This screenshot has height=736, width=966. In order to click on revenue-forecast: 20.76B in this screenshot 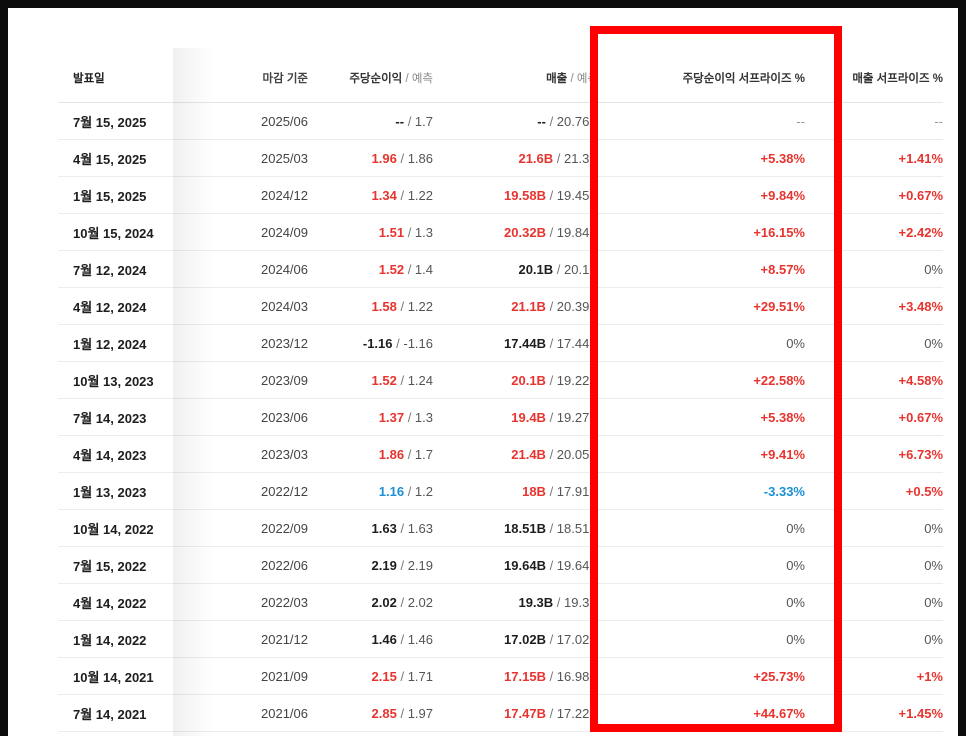, I will do `click(577, 121)`.